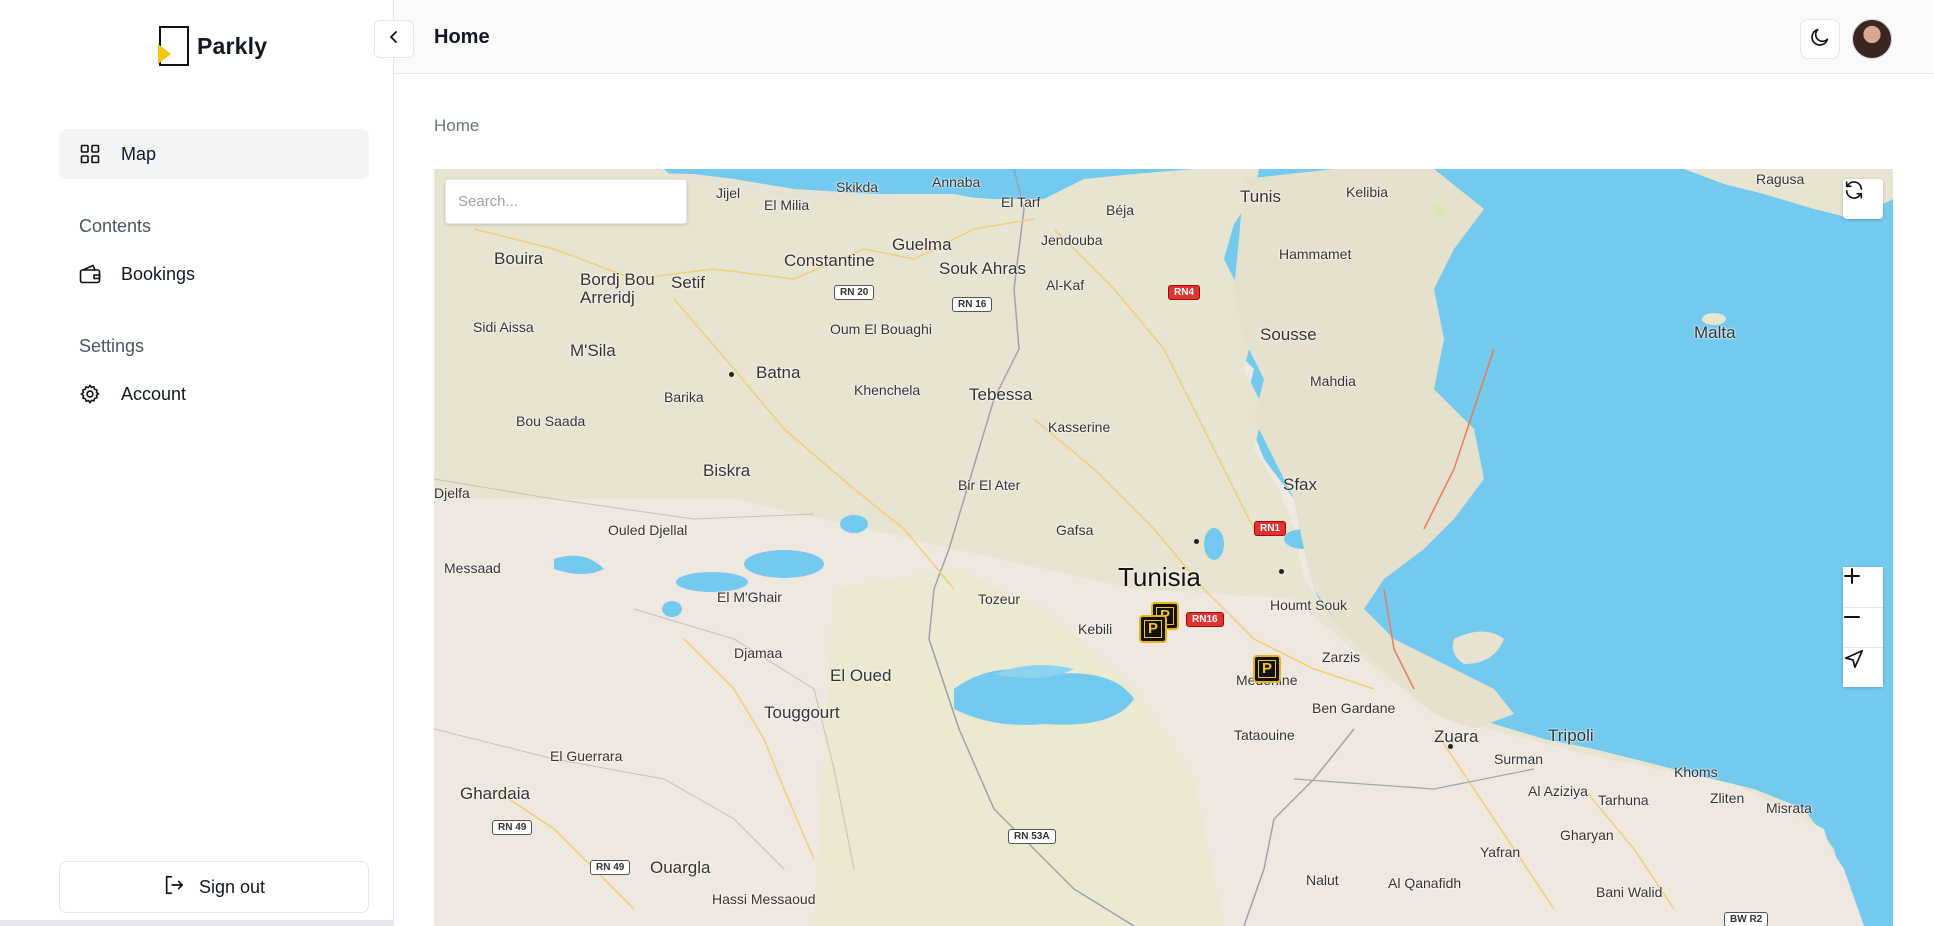 The width and height of the screenshot is (1934, 926). I want to click on parking-icon: P, so click(1266, 669).